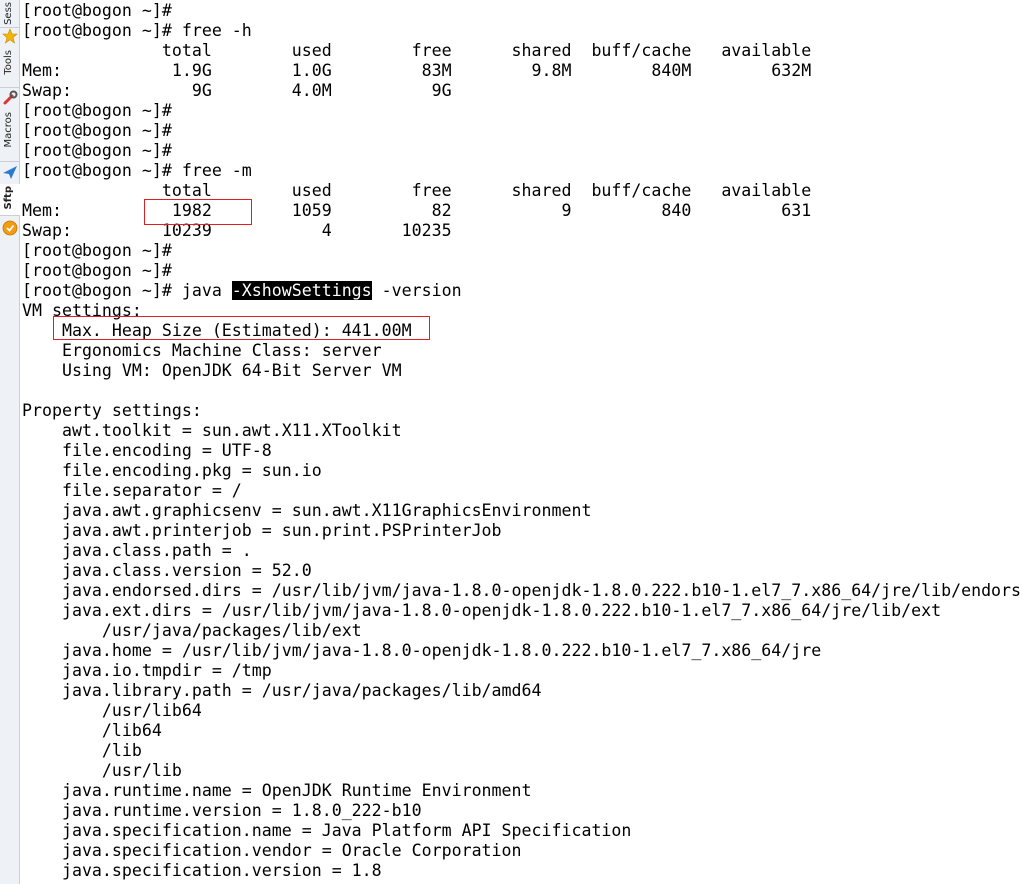 This screenshot has width=1022, height=884. I want to click on session-sidebar: Sess Tools Macros Sftp, so click(10, 442).